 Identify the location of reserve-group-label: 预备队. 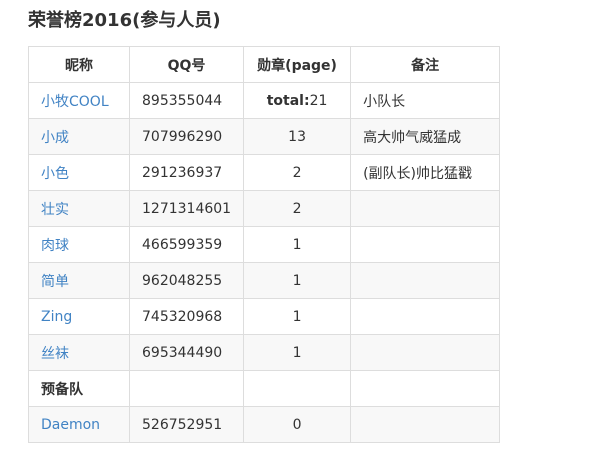
(79, 388).